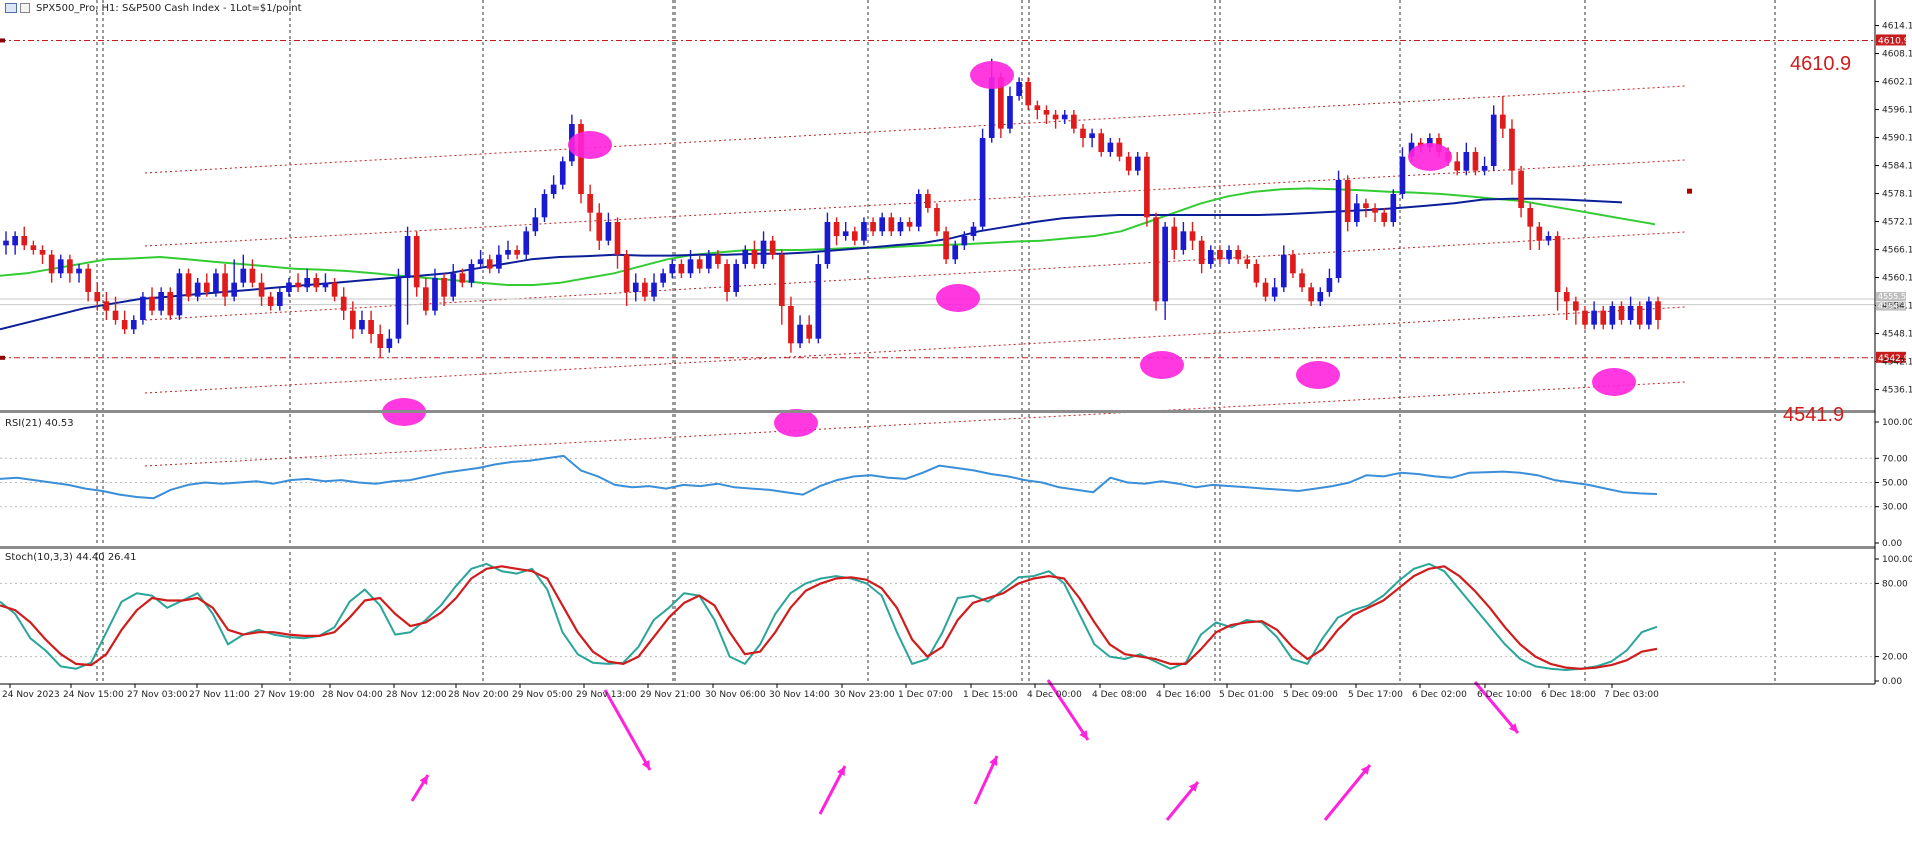 This screenshot has height=860, width=1912. Describe the element at coordinates (1897, 83) in the screenshot. I see `price-tick-label: 4602.1` at that location.